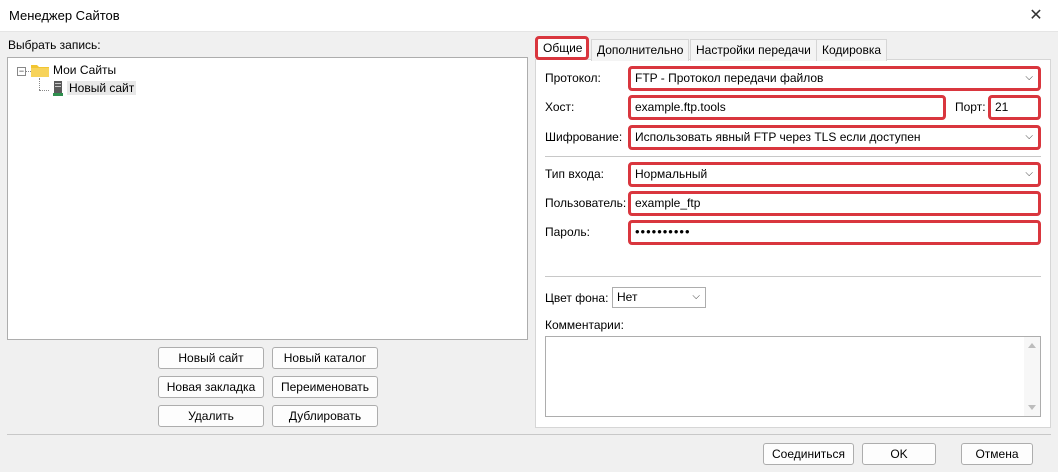  What do you see at coordinates (567, 232) in the screenshot?
I see `password-label: Пароль:` at bounding box center [567, 232].